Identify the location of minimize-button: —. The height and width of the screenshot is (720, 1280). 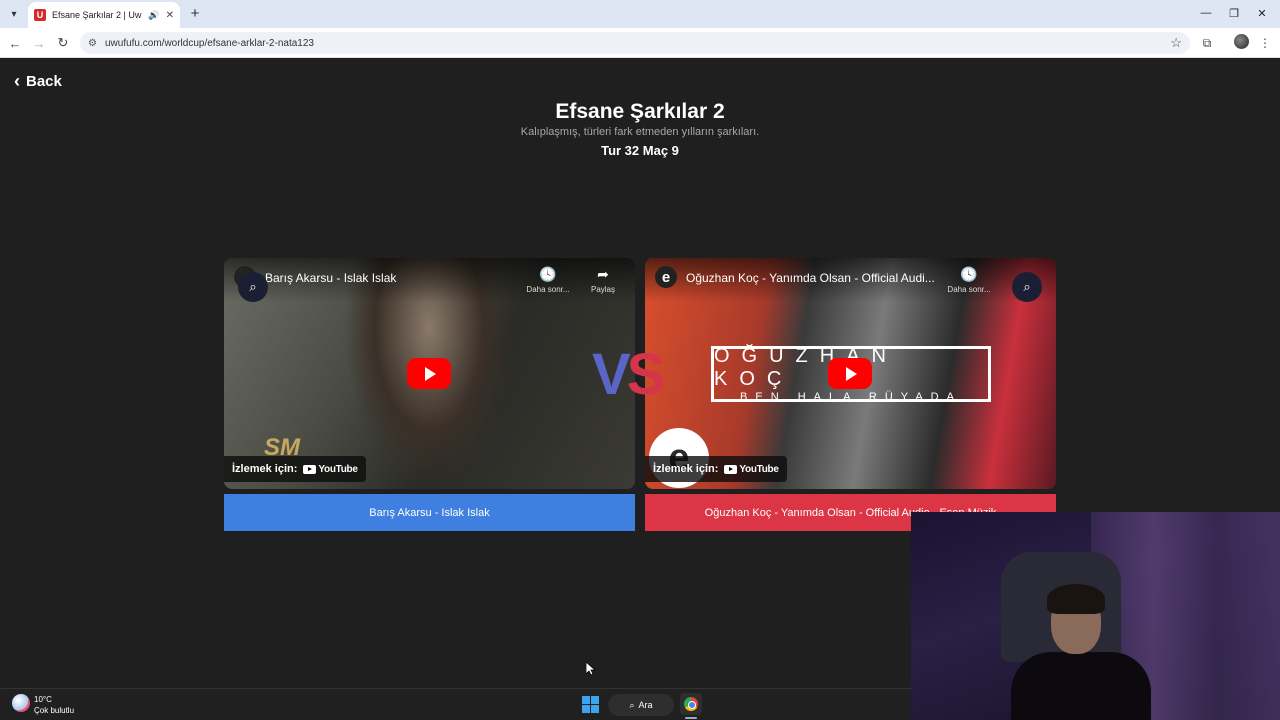
(1206, 13).